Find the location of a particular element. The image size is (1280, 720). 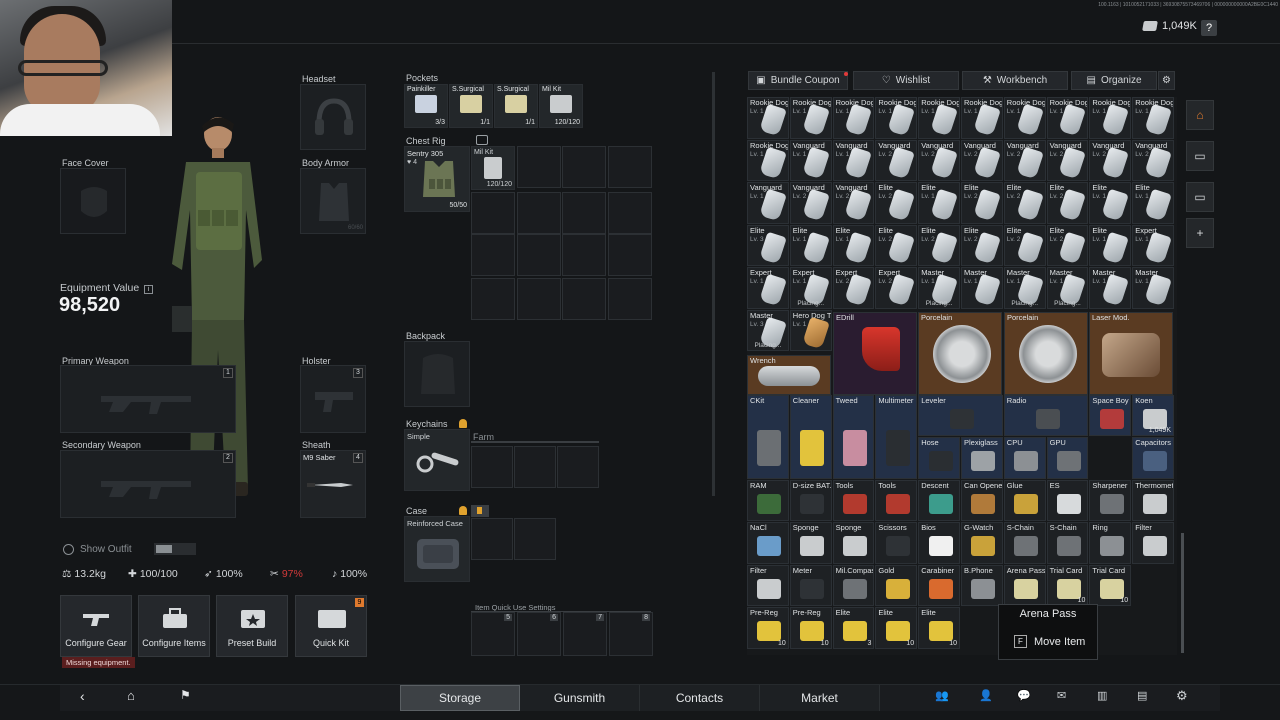

case-slot: Reinforced Case is located at coordinates (437, 549).